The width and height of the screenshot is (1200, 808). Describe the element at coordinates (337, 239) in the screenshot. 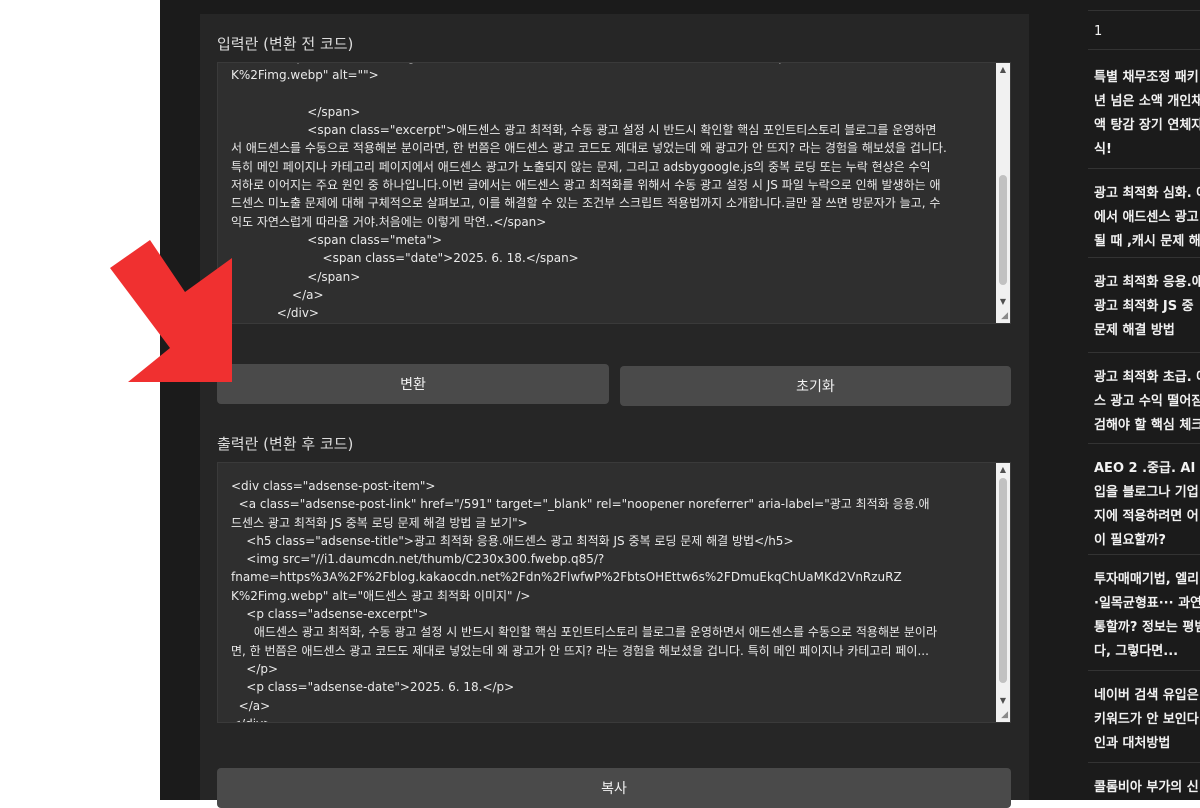

I see `code-line: <span class="meta">` at that location.